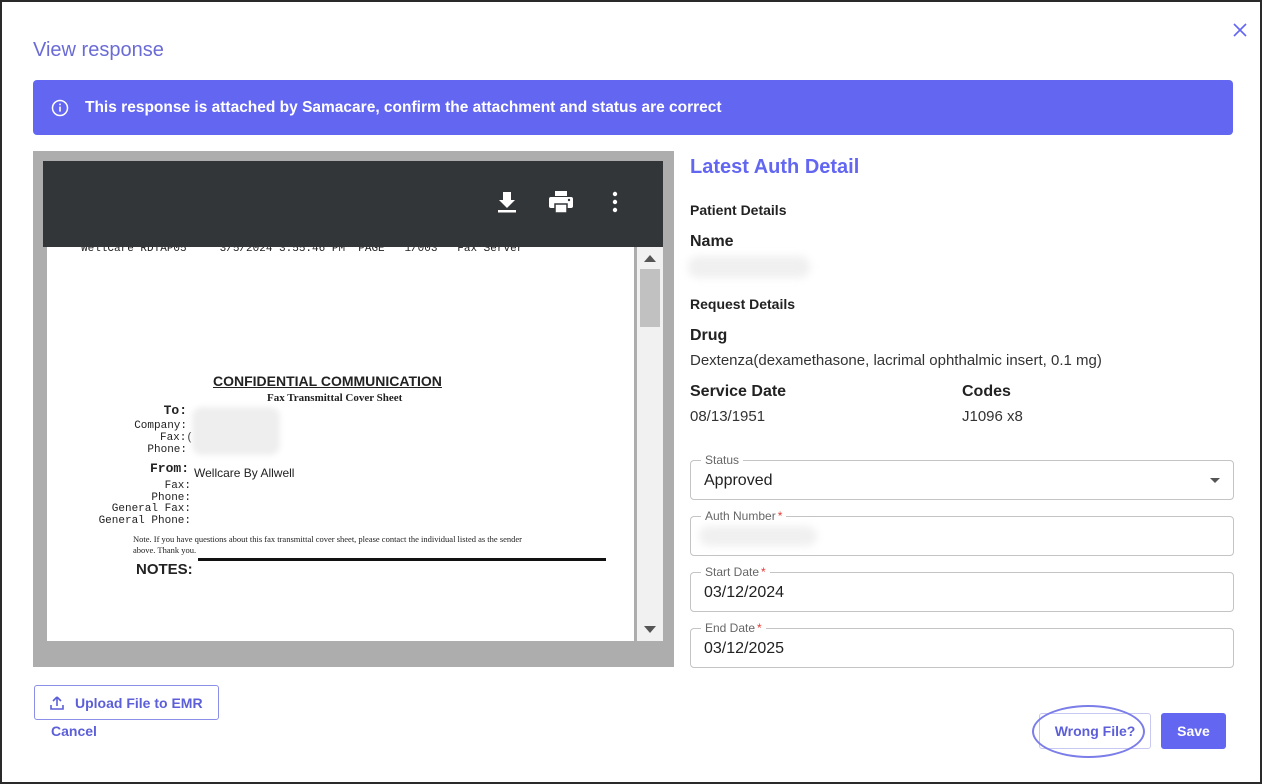  Describe the element at coordinates (650, 444) in the screenshot. I see `viewer-scrollbar` at that location.